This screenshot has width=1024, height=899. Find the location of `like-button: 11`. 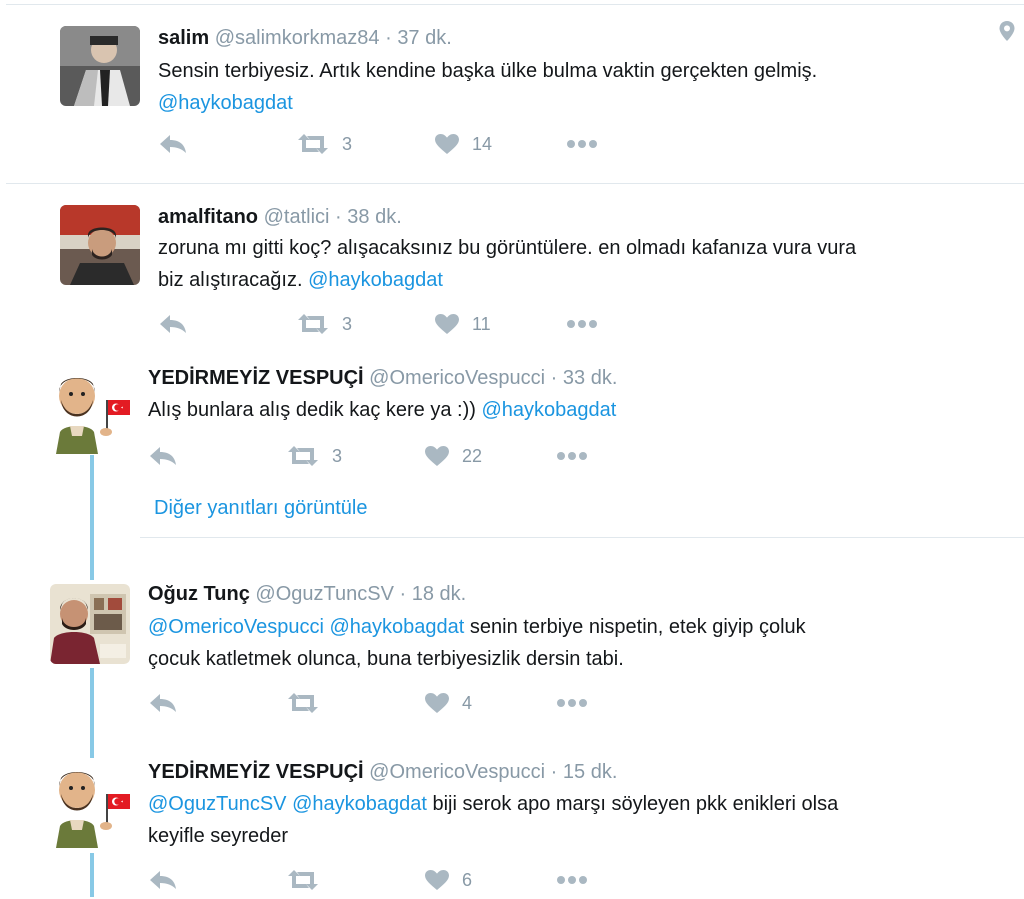

like-button: 11 is located at coordinates (462, 324).